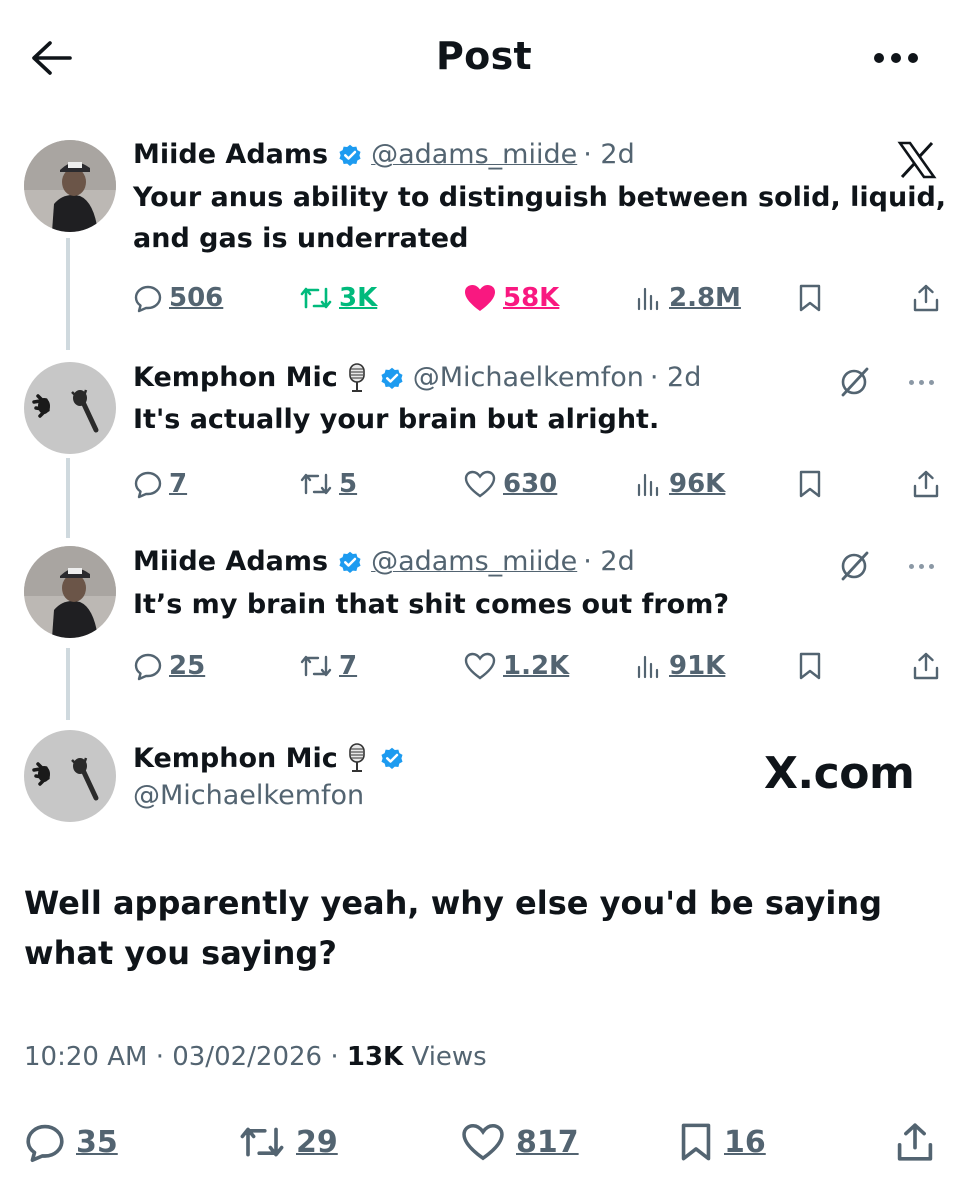 Image resolution: width=968 pixels, height=1191 pixels. What do you see at coordinates (338, 298) in the screenshot?
I see `repost-button: 3K` at bounding box center [338, 298].